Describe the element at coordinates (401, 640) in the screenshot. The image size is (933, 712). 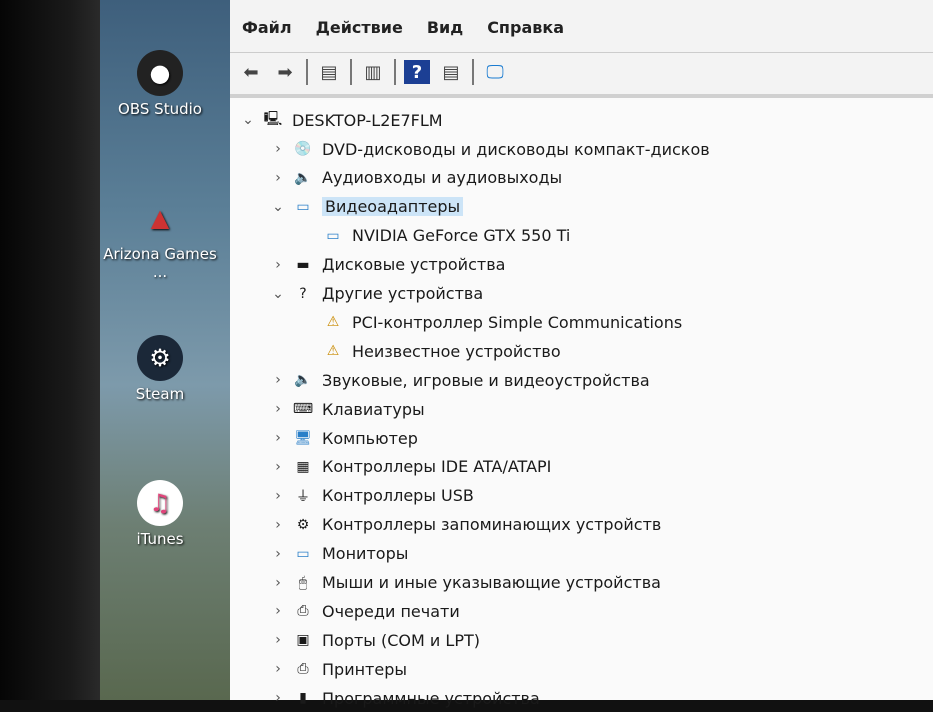
I see `tree-item-label: Порты (COM и LPT)` at that location.